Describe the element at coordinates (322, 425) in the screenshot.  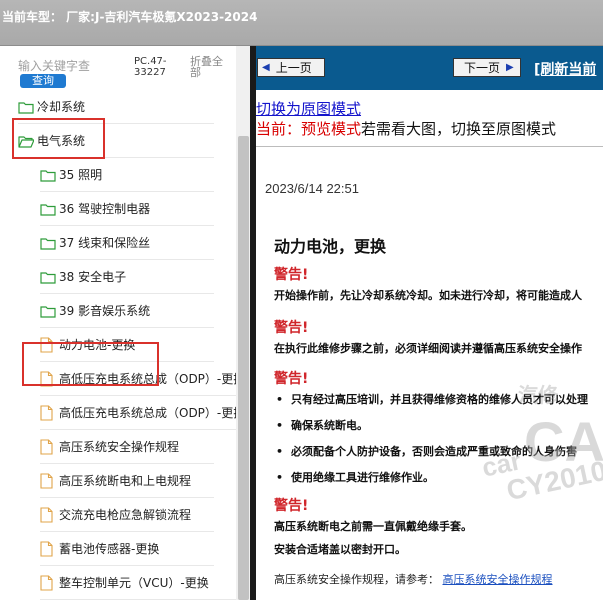
I see `warning-bullet: 确保系统断电。` at that location.